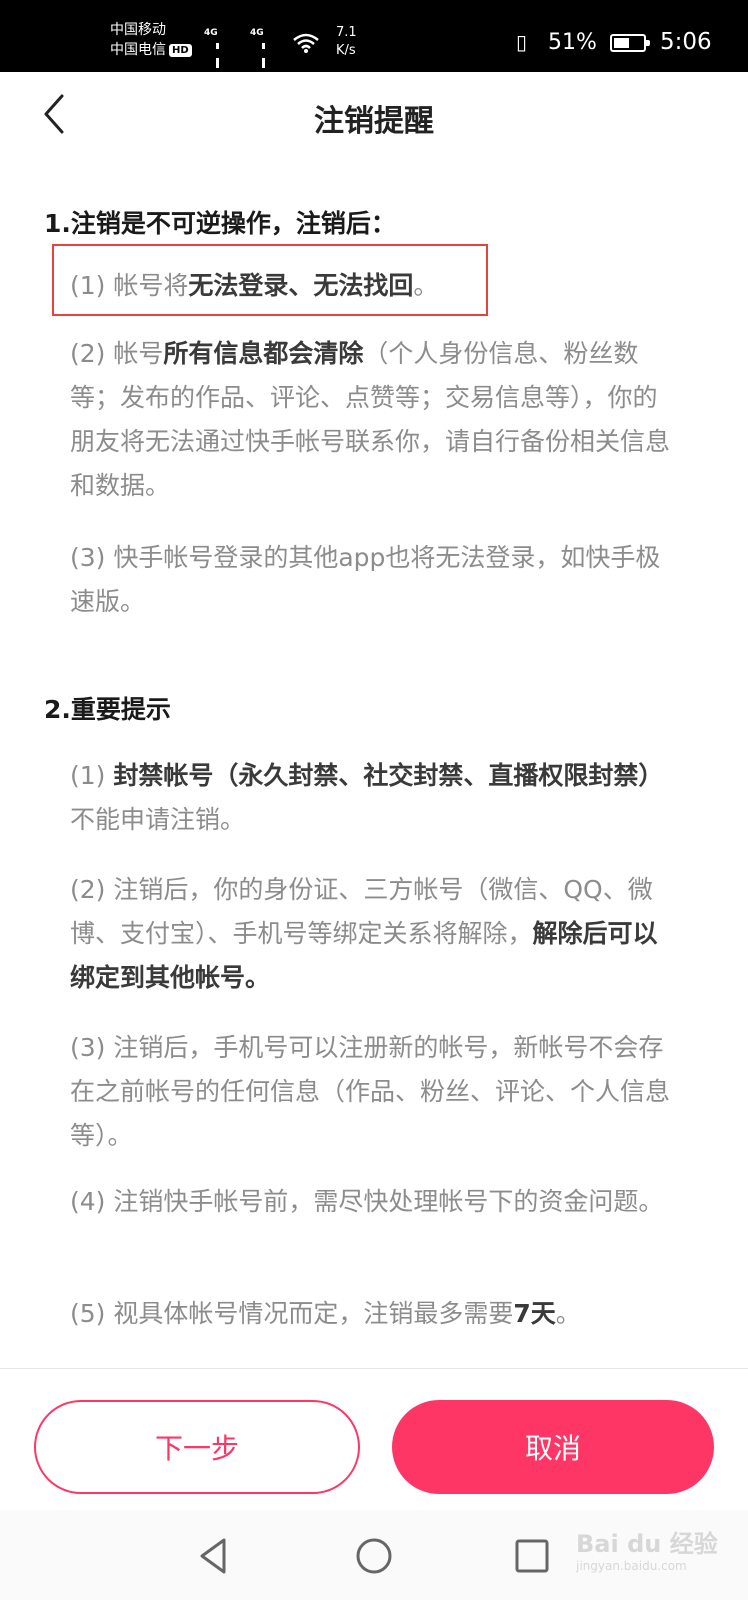 This screenshot has height=1600, width=748. I want to click on next-step-button: 下一步, so click(197, 1447).